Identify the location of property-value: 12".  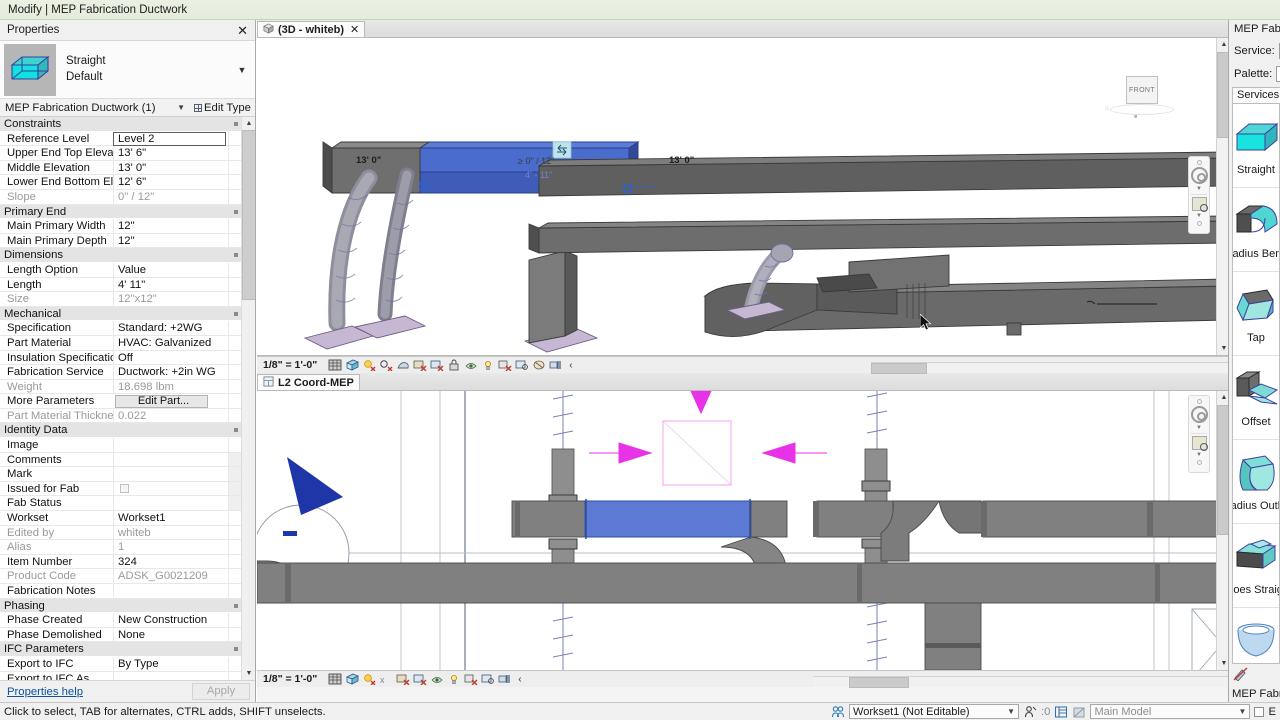
(170, 226).